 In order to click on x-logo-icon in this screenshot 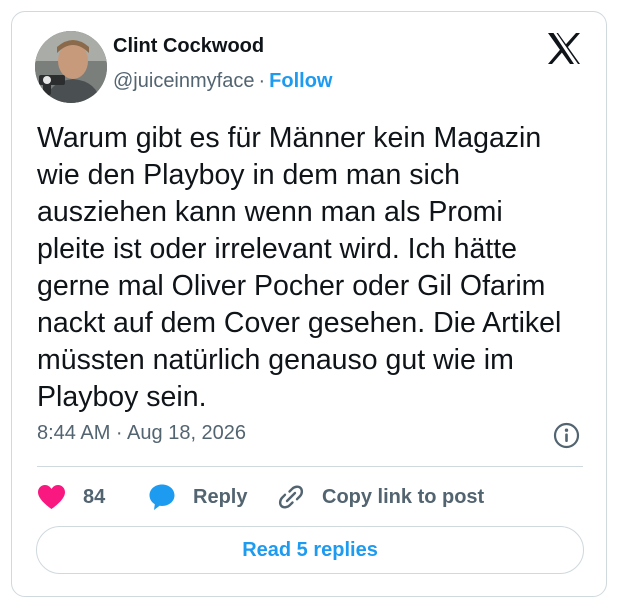, I will do `click(564, 48)`.